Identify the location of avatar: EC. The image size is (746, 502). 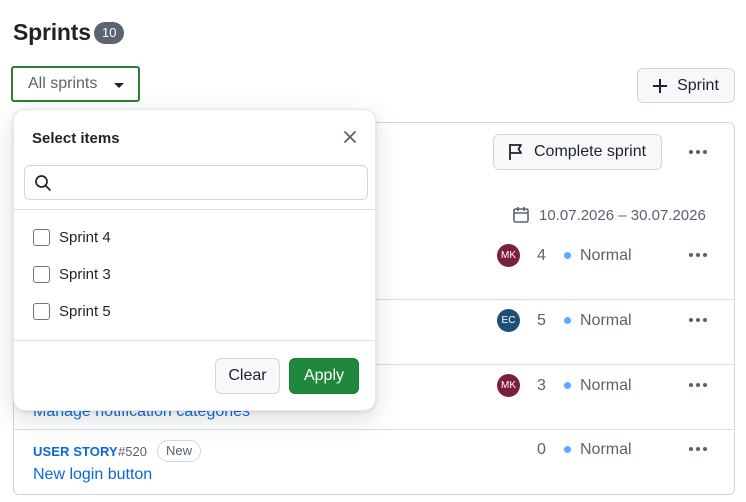
(508, 320).